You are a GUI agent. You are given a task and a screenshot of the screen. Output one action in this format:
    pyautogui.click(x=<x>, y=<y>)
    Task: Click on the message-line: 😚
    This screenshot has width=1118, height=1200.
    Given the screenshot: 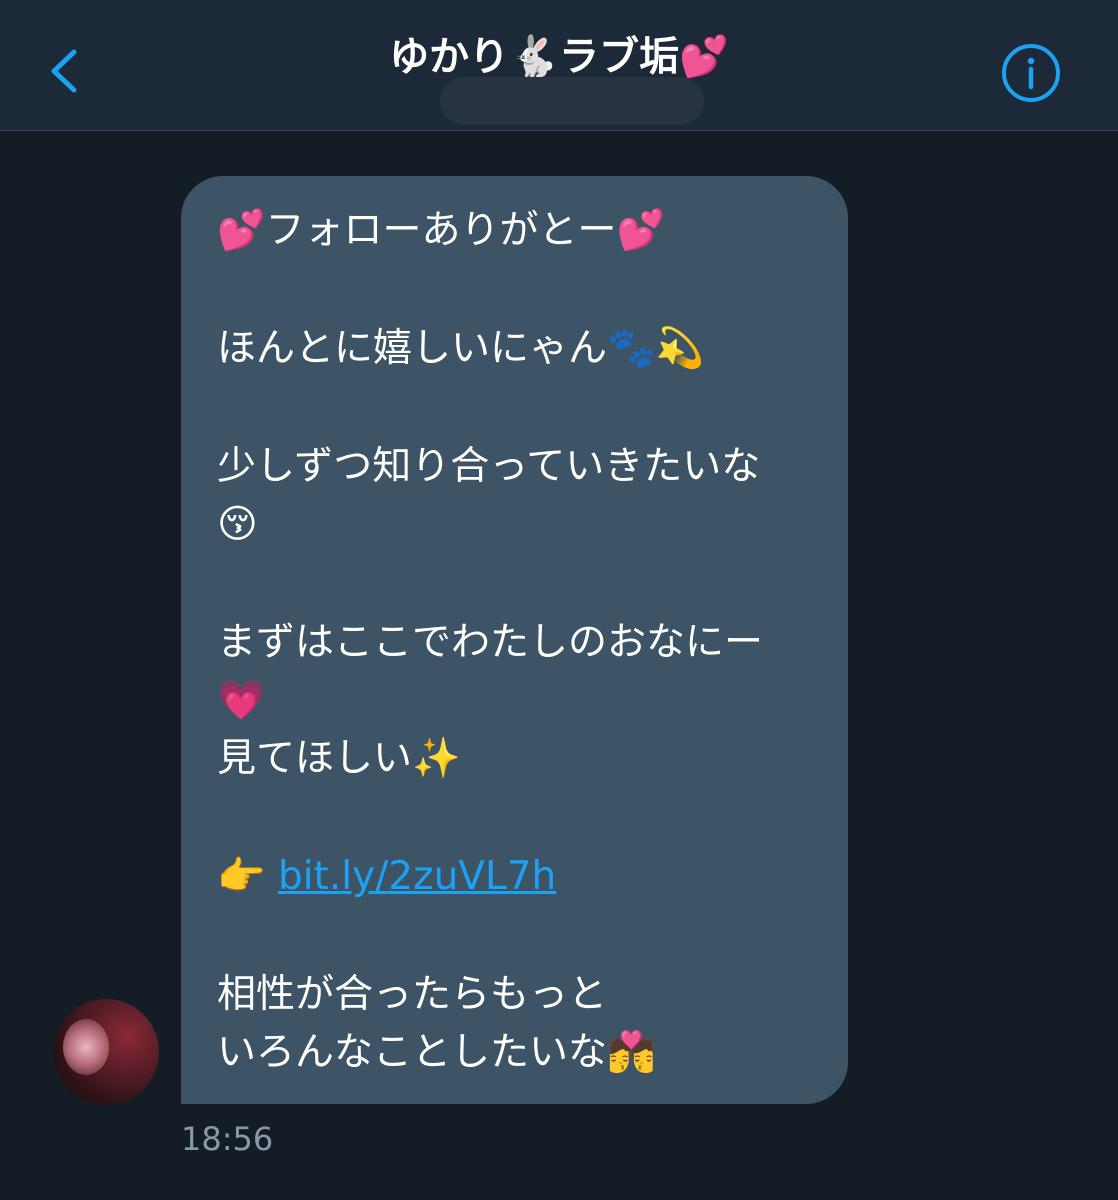 What is the action you would take?
    pyautogui.click(x=237, y=524)
    